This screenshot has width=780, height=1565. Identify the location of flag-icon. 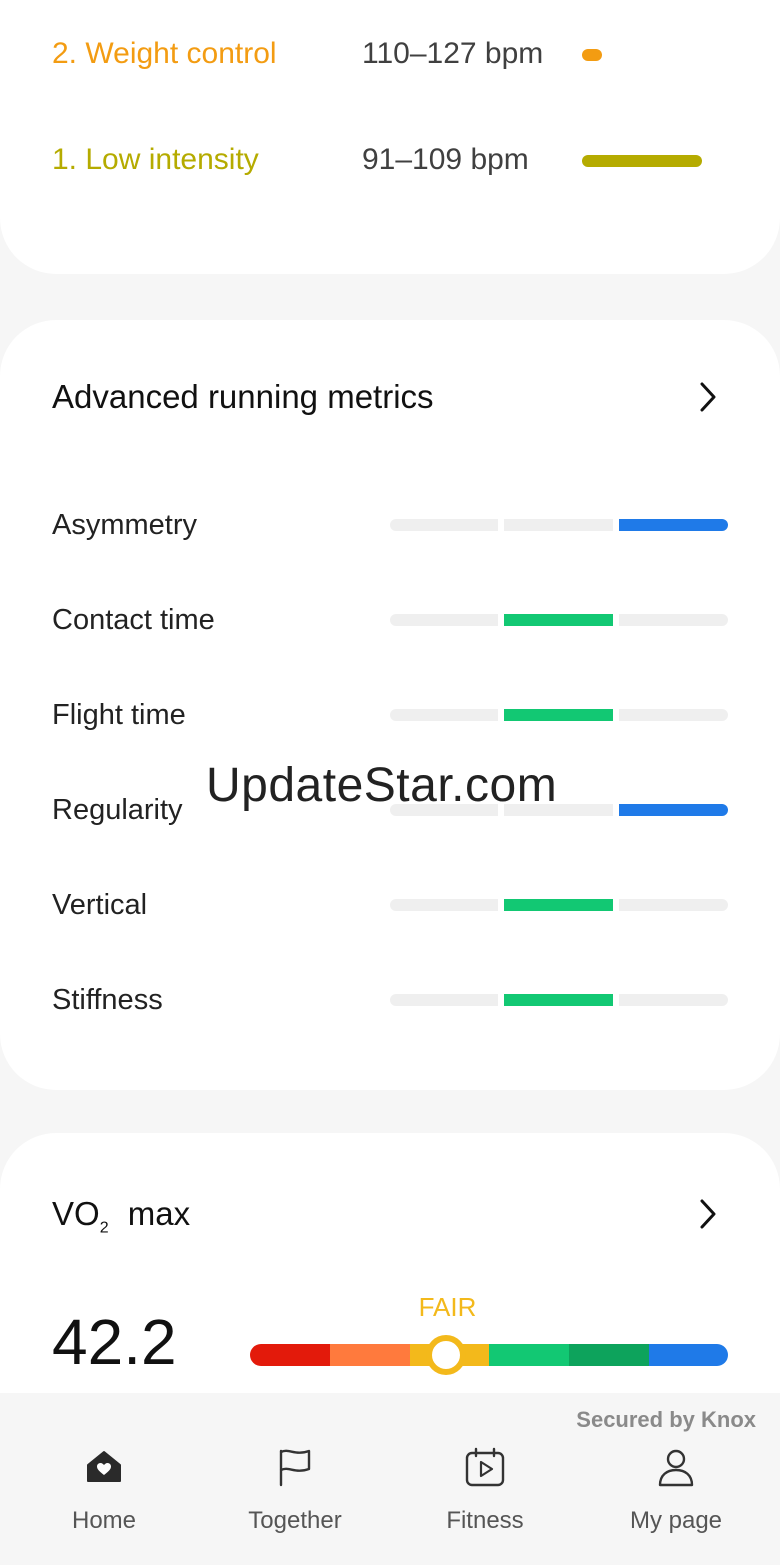
(295, 1468).